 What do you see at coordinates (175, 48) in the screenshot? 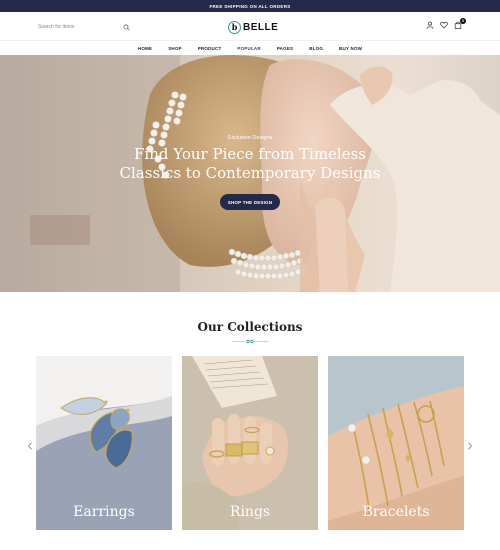
I see `nav-shop: SHOP` at bounding box center [175, 48].